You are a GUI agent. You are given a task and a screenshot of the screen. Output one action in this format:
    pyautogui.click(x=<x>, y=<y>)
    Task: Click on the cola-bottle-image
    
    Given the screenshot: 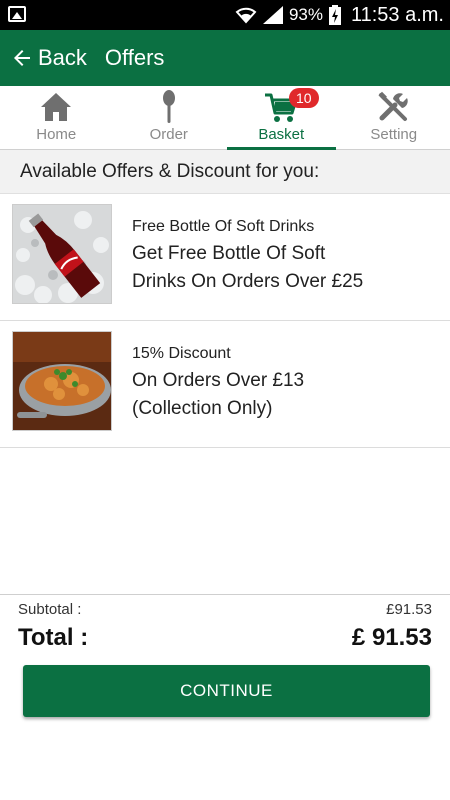 What is the action you would take?
    pyautogui.click(x=62, y=254)
    